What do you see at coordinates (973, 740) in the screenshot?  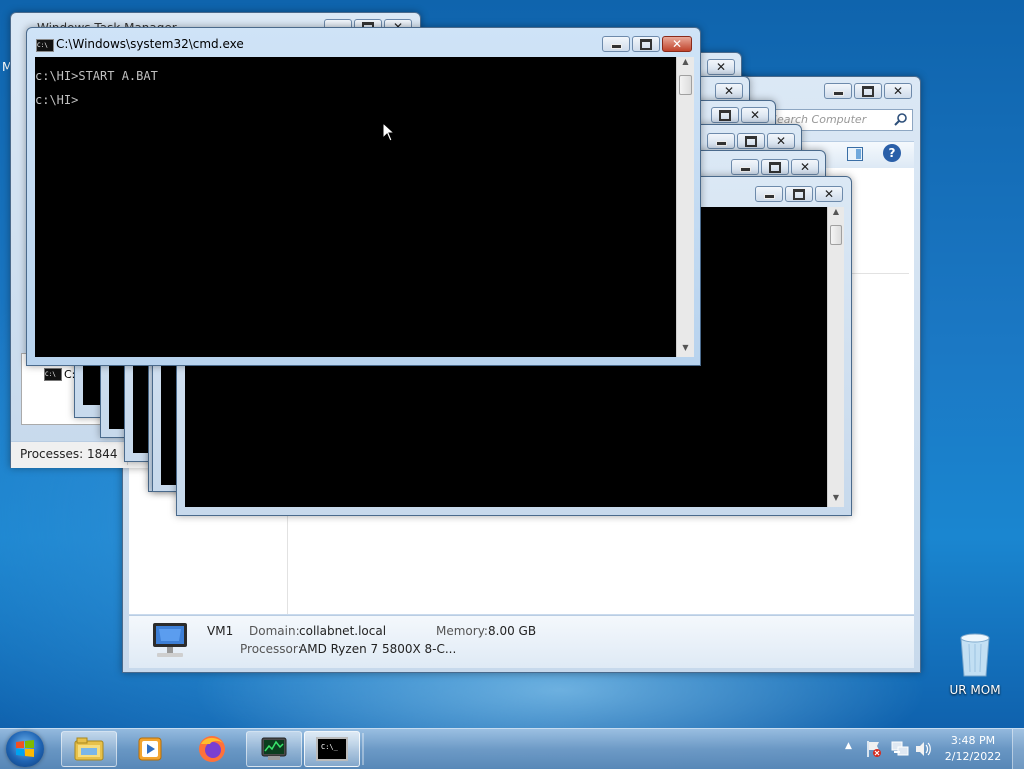 I see `clock-time: 3:48 PM` at bounding box center [973, 740].